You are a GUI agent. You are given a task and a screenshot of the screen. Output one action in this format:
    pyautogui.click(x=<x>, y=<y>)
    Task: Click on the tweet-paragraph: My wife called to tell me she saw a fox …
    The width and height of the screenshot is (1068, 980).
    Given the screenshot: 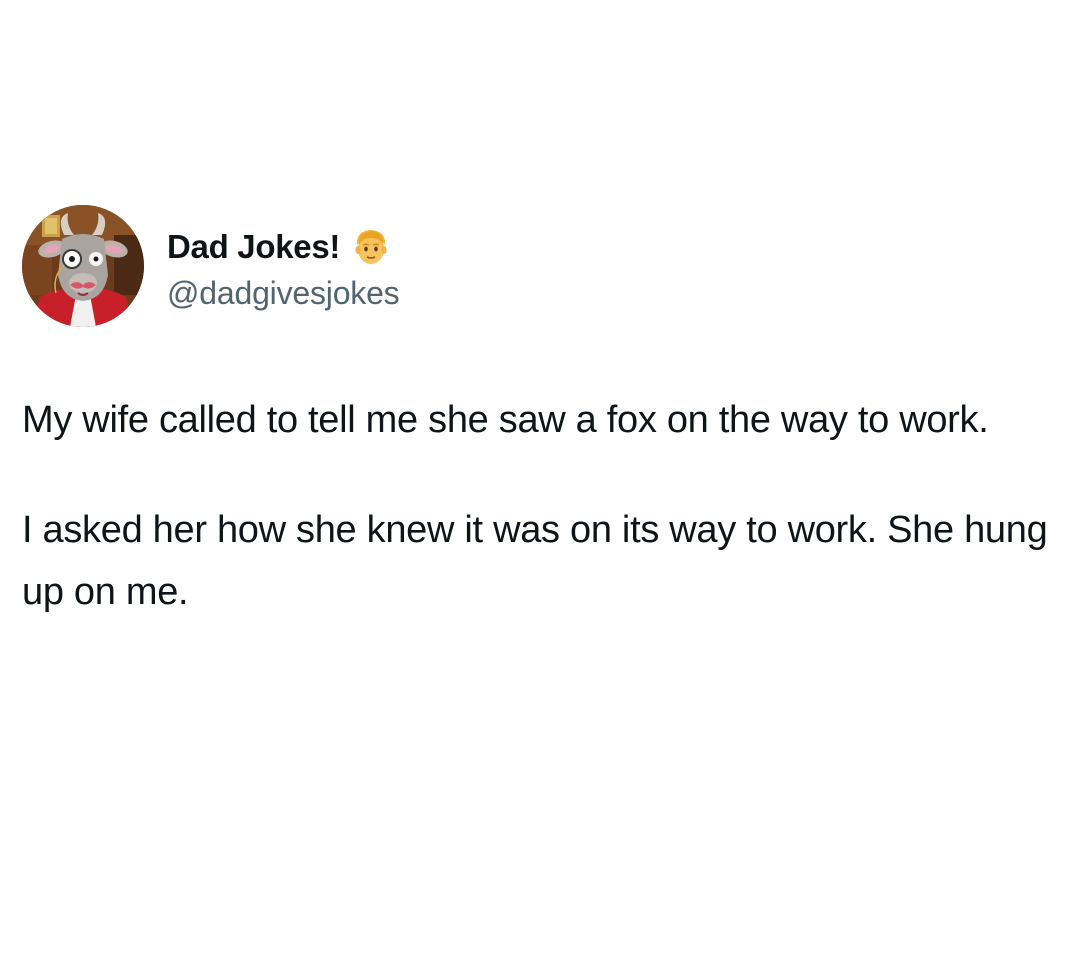 What is the action you would take?
    pyautogui.click(x=505, y=420)
    